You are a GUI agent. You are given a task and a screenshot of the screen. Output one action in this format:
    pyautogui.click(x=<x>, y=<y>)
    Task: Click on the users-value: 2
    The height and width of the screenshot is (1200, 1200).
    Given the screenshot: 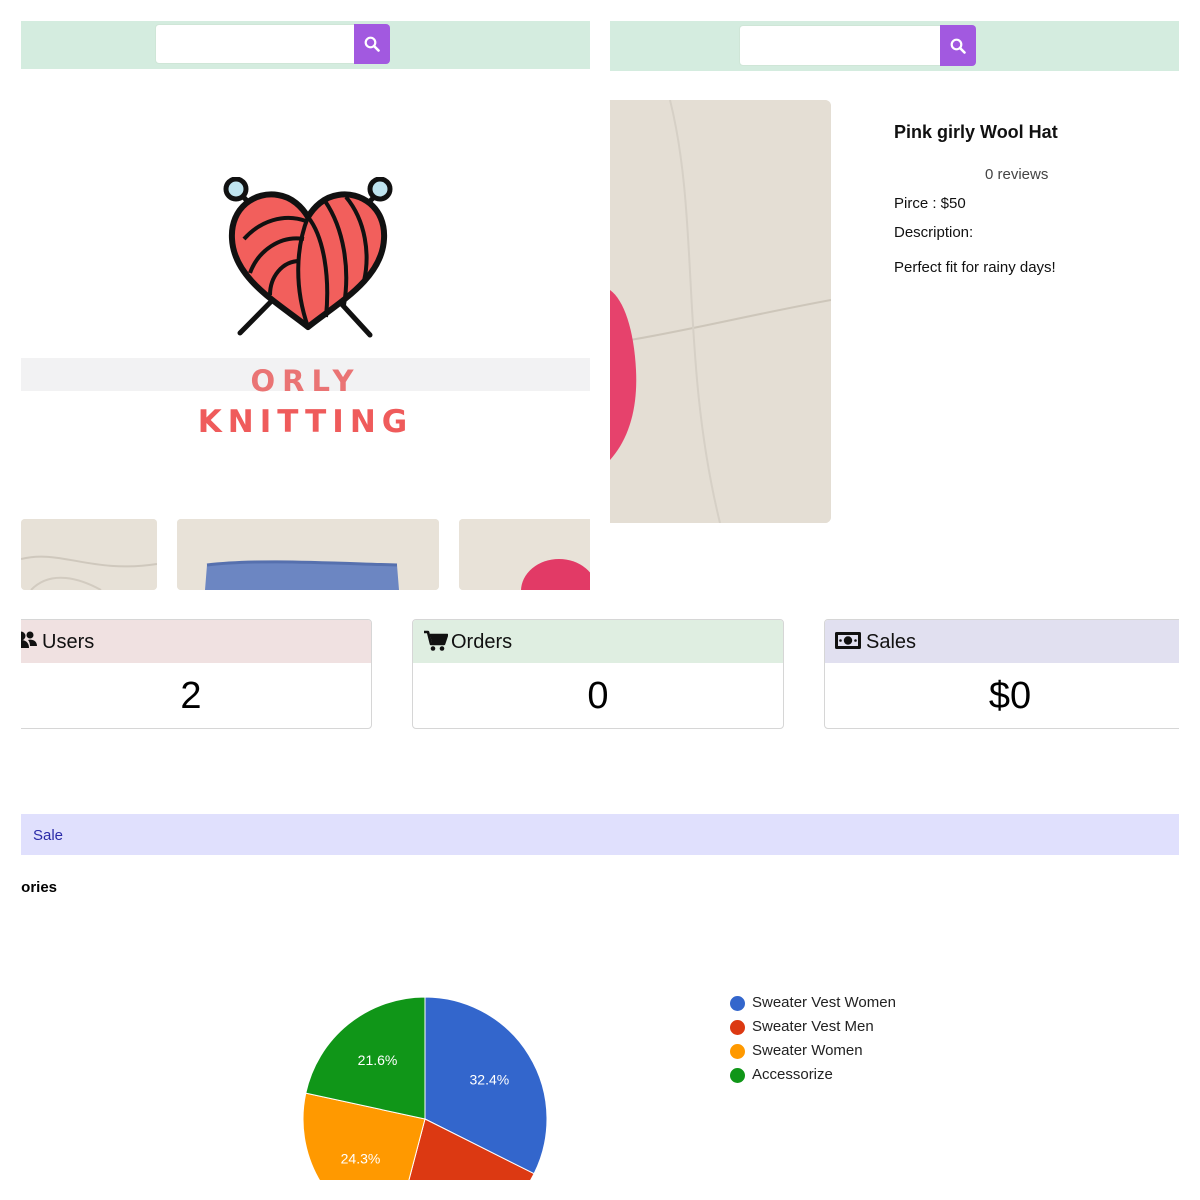 What is the action you would take?
    pyautogui.click(x=191, y=696)
    